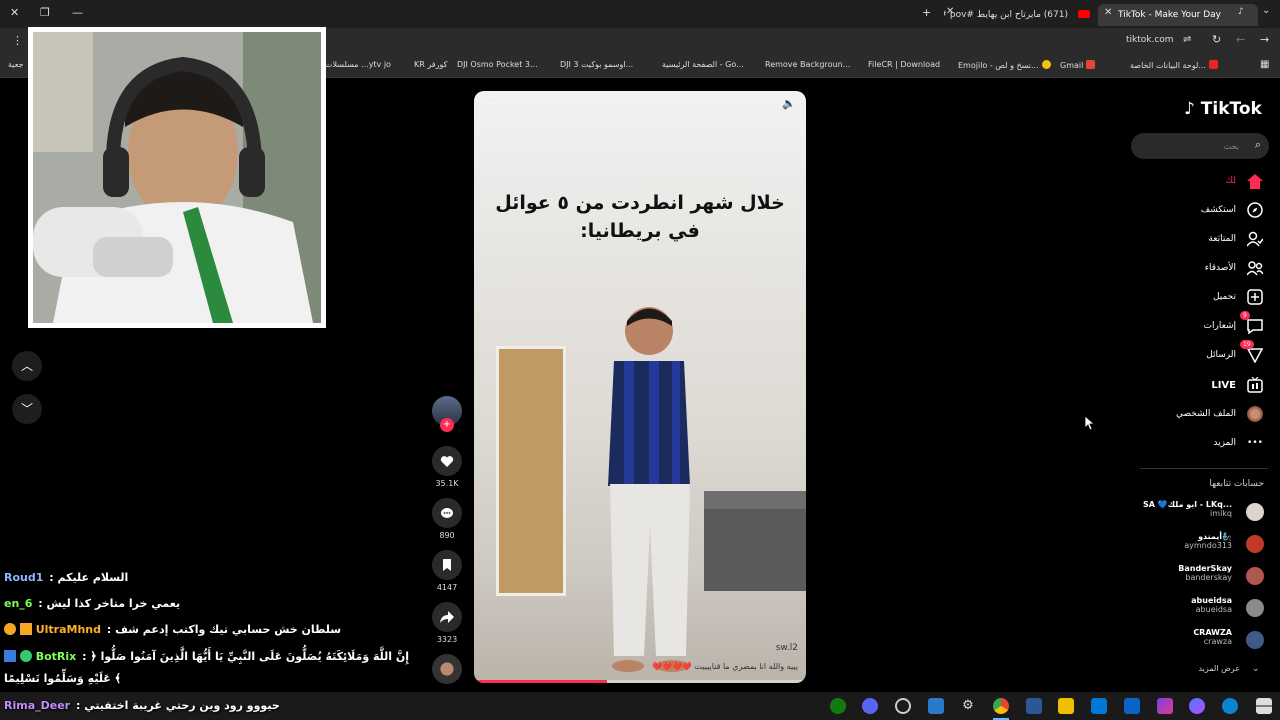  I want to click on nav-explore: استكشف, so click(1232, 210).